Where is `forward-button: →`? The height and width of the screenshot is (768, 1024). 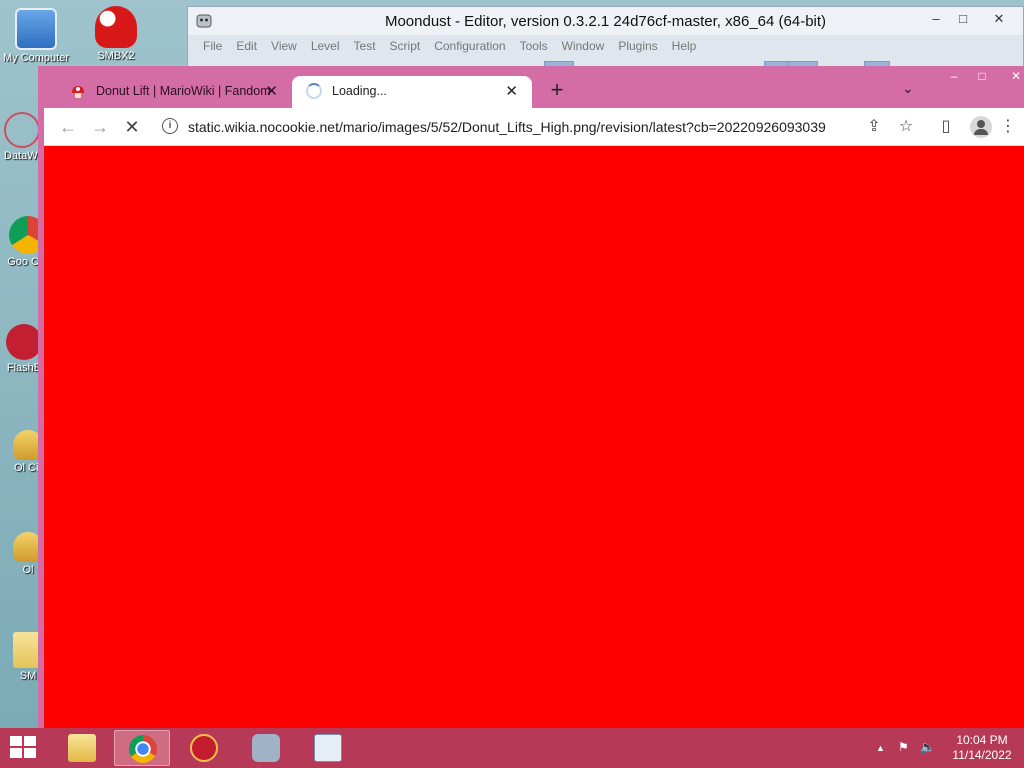
forward-button: → is located at coordinates (100, 128).